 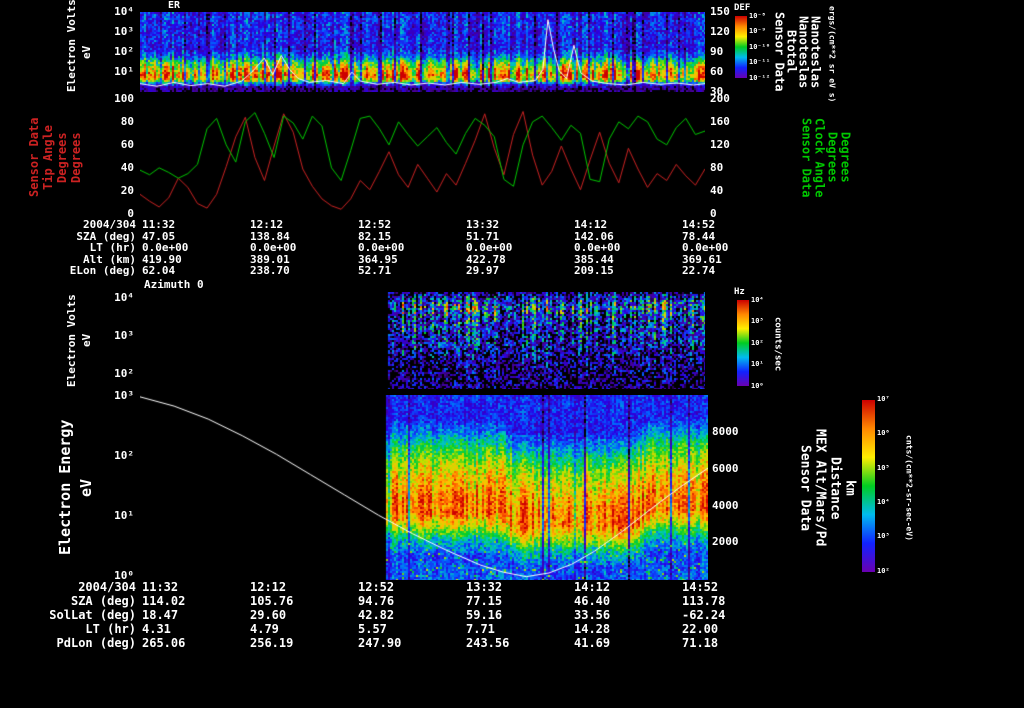 I want to click on p2-y2axis-tick-1: 160, so click(x=720, y=121).